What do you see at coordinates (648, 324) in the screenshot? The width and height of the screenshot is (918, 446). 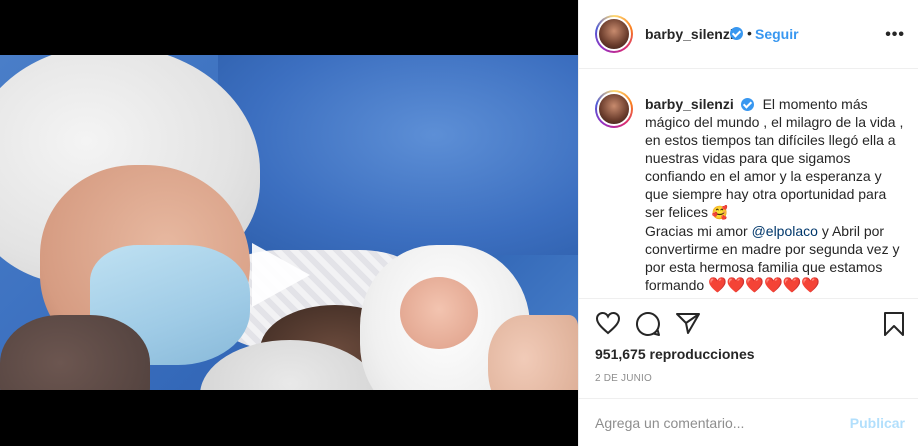 I see `comment-icon` at bounding box center [648, 324].